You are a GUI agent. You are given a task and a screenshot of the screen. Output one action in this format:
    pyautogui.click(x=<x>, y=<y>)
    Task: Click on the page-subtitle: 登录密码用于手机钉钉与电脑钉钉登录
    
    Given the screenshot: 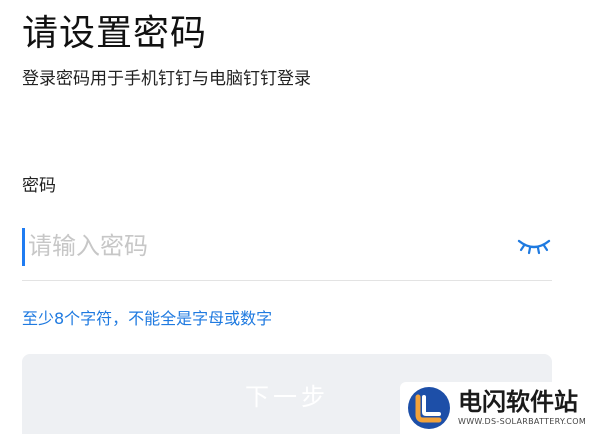 What is the action you would take?
    pyautogui.click(x=166, y=79)
    